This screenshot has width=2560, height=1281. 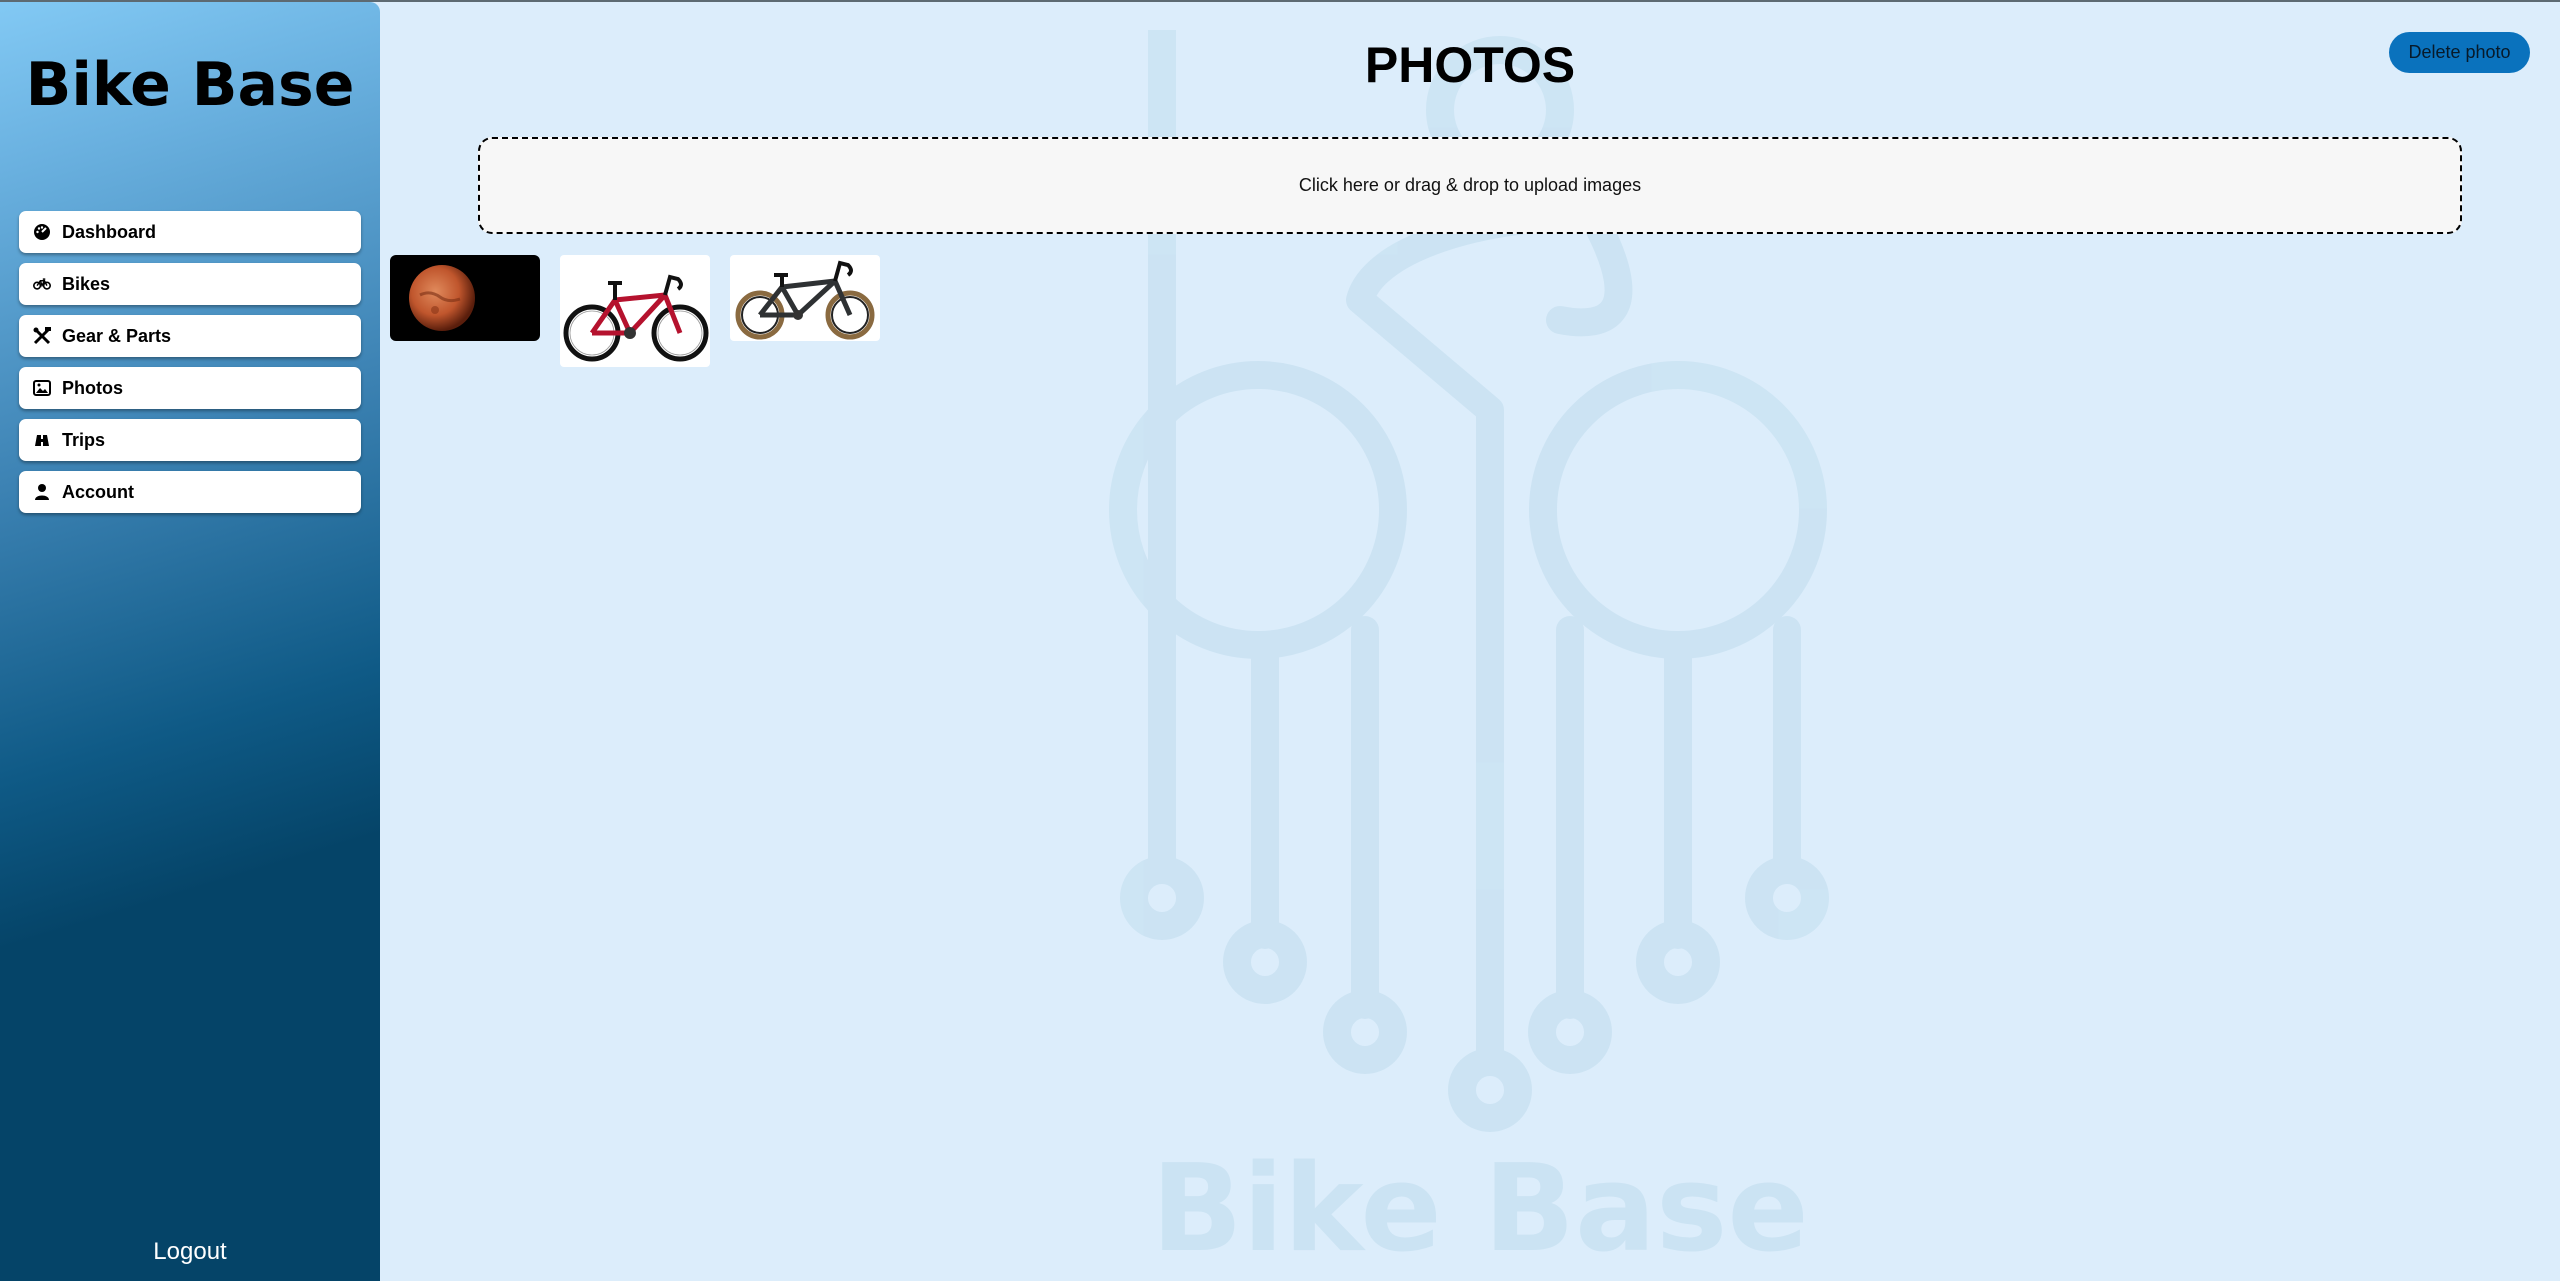 What do you see at coordinates (635, 311) in the screenshot?
I see `photo-thumbnail-red-bike` at bounding box center [635, 311].